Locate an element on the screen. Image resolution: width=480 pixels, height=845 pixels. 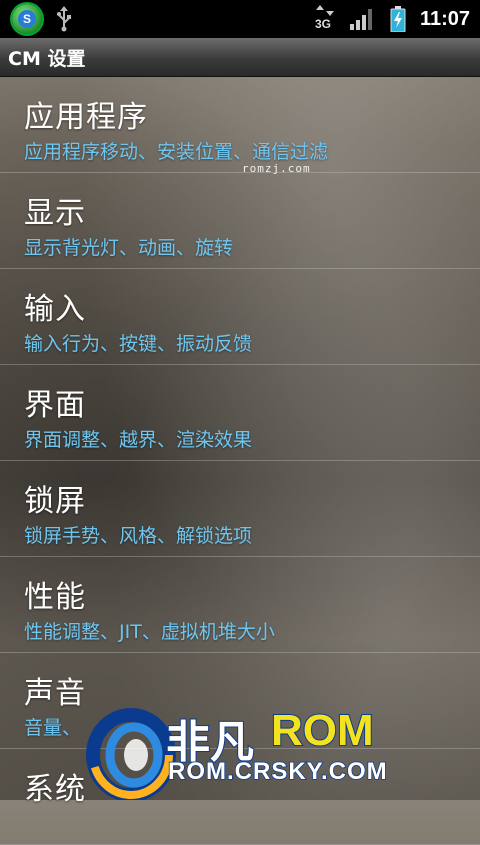
item-summary: 性能调整、JIT、虚拟机堆大小 is located at coordinates (149, 632).